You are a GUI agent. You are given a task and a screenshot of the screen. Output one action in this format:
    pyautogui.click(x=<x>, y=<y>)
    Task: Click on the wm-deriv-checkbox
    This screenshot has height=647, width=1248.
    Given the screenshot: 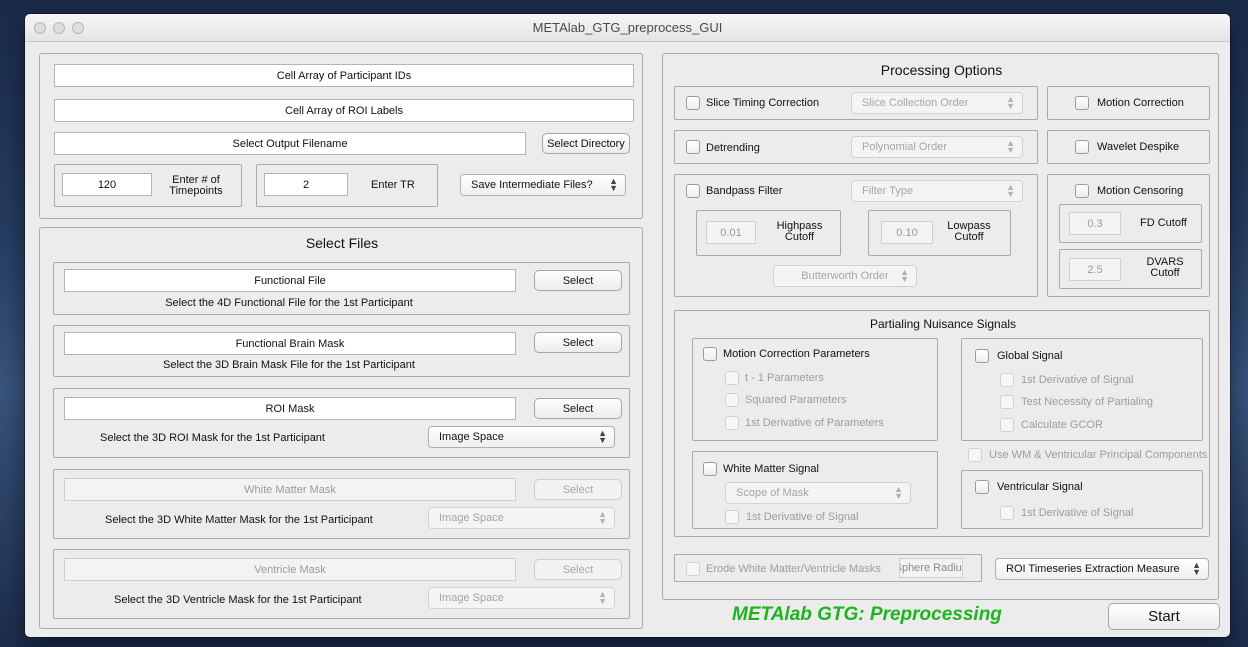 What is the action you would take?
    pyautogui.click(x=732, y=517)
    